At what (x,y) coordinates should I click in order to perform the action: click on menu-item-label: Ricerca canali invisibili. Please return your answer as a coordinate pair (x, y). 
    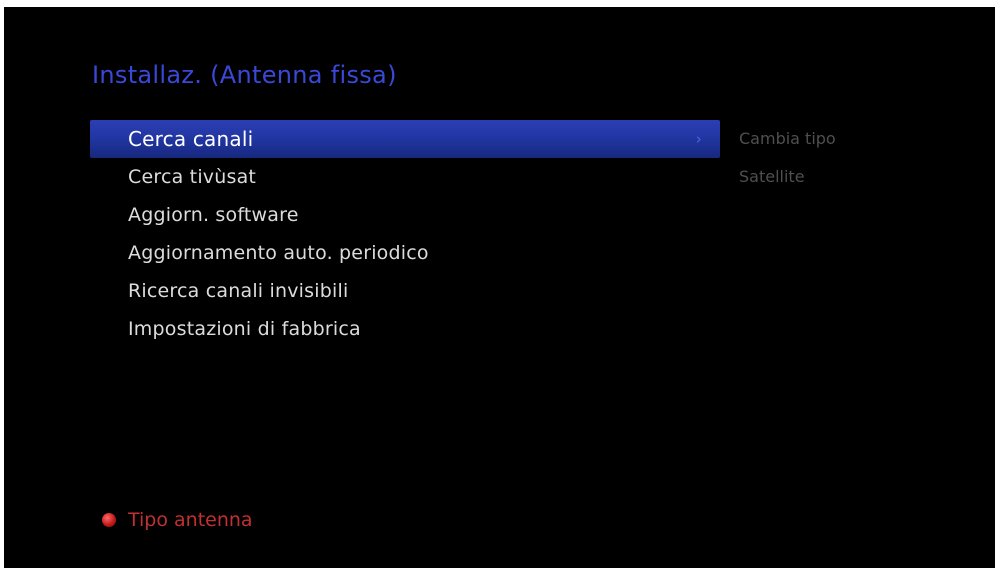
    Looking at the image, I should click on (238, 291).